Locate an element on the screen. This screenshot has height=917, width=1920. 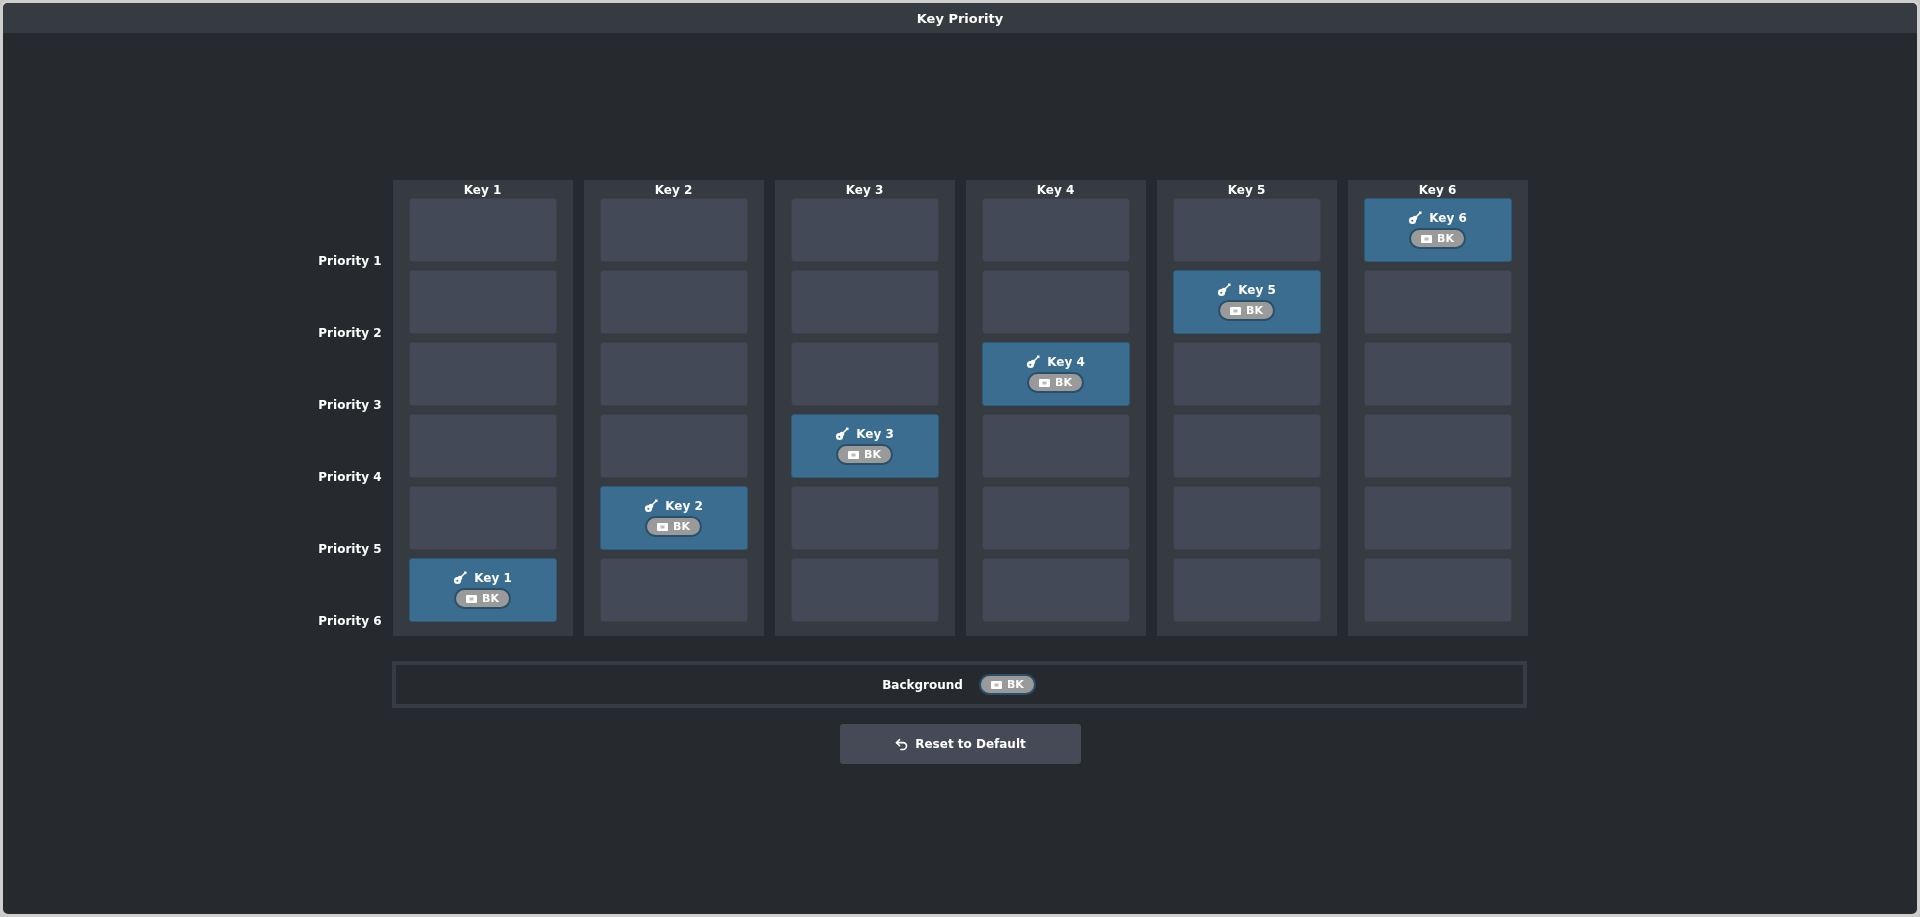
key-name: Key 6 is located at coordinates (1448, 218).